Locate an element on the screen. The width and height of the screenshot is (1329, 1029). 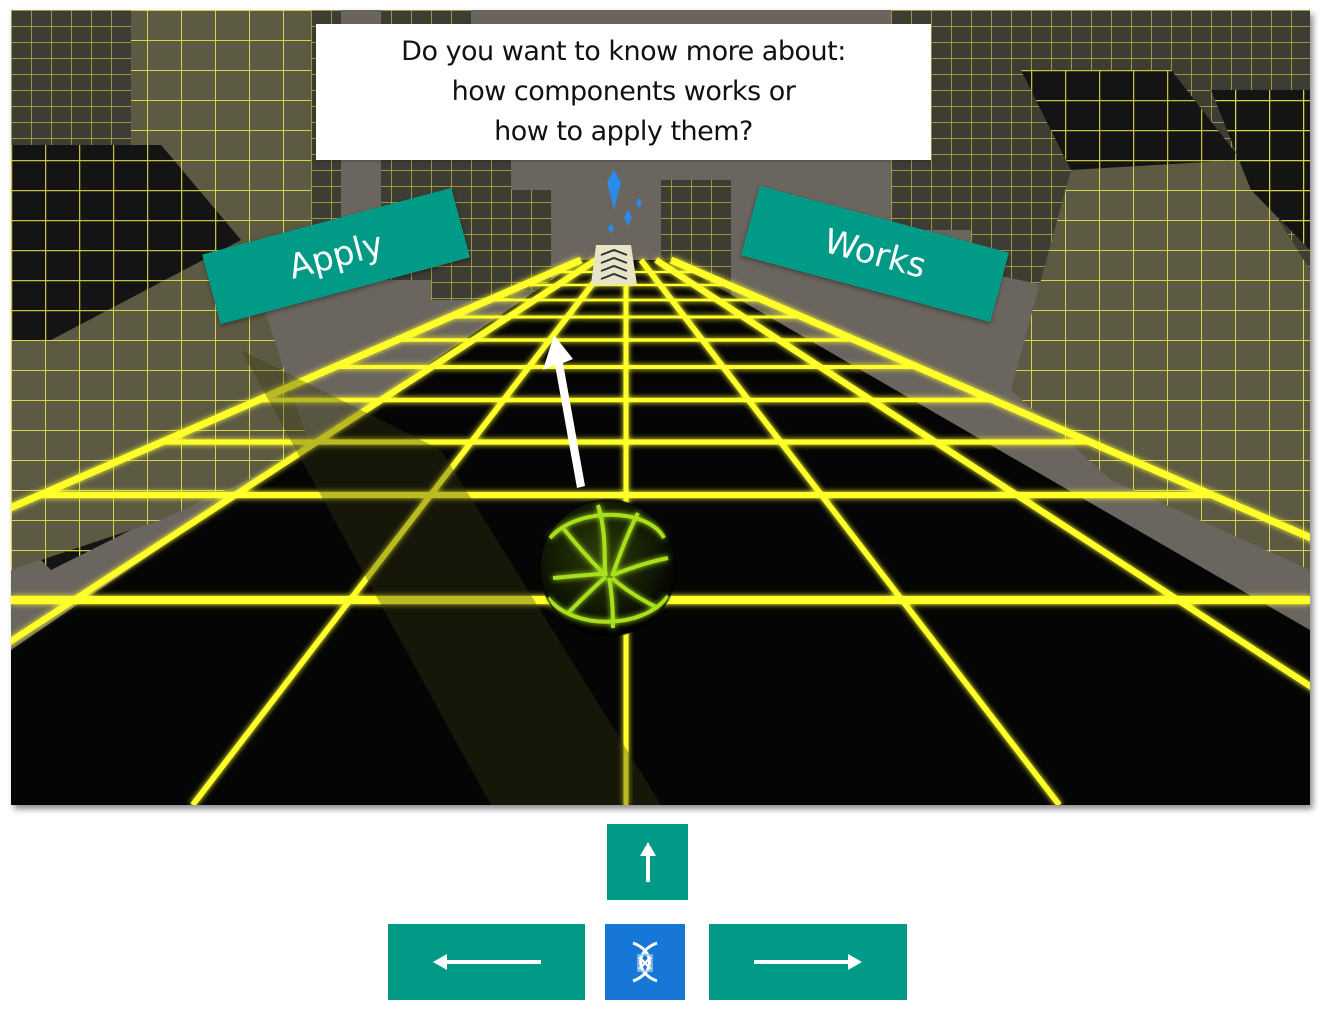
question-line-3: how to apply them? is located at coordinates (623, 131).